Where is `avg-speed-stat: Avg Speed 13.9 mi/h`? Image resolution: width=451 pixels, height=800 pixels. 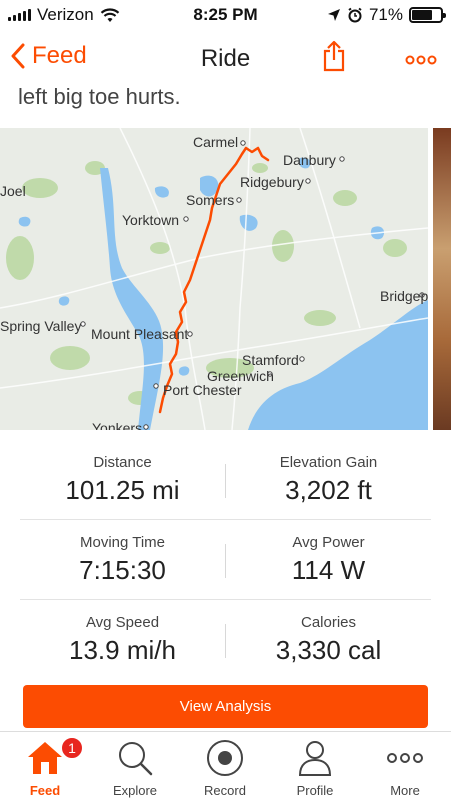 avg-speed-stat: Avg Speed 13.9 mi/h is located at coordinates (122, 640).